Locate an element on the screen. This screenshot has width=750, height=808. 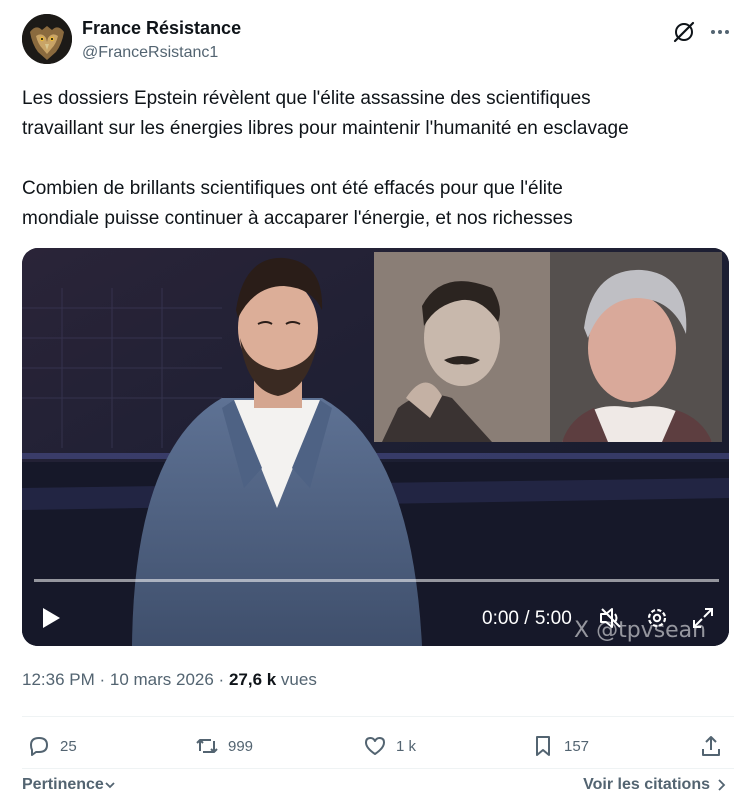
author-name: France Résistance is located at coordinates (161, 28).